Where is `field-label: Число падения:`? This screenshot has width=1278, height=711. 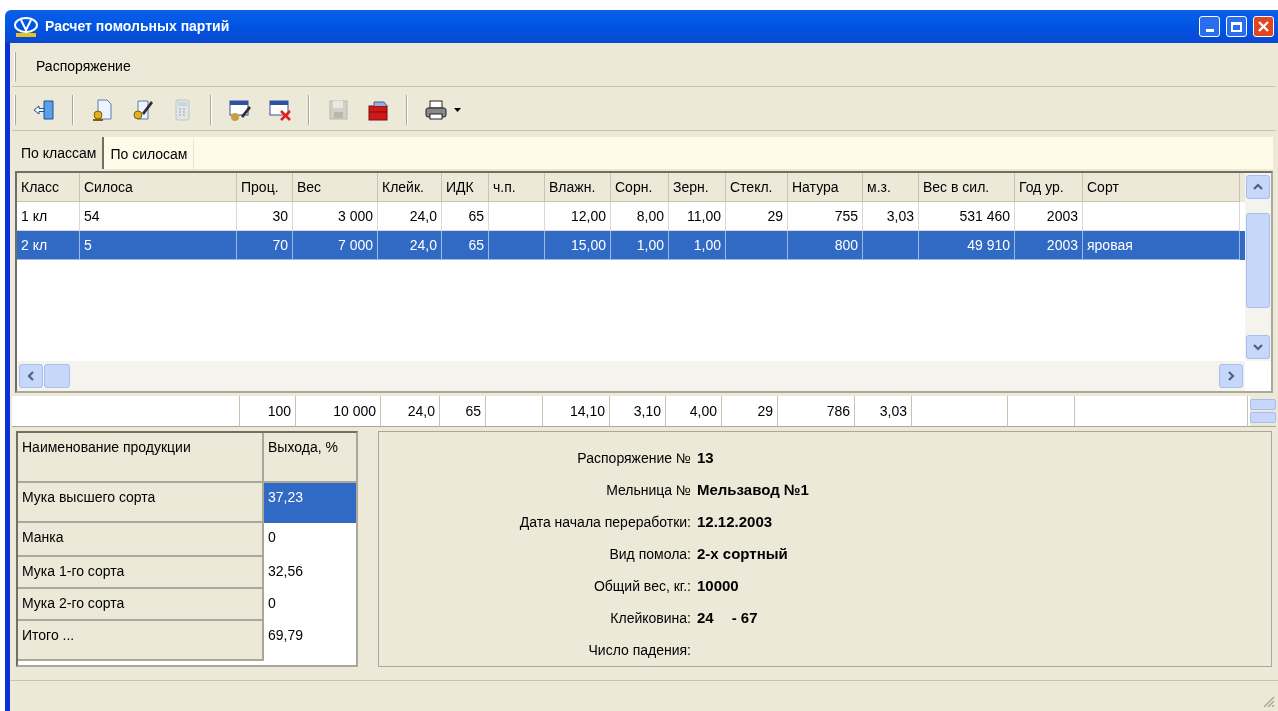
field-label: Число падения: is located at coordinates (639, 650).